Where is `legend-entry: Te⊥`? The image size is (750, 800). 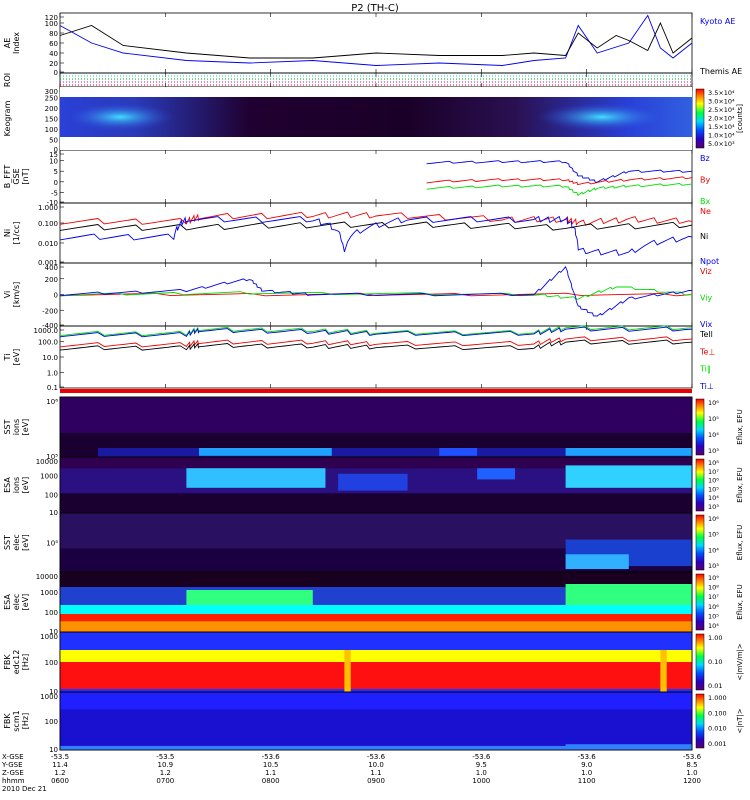
legend-entry: Te⊥ is located at coordinates (707, 351).